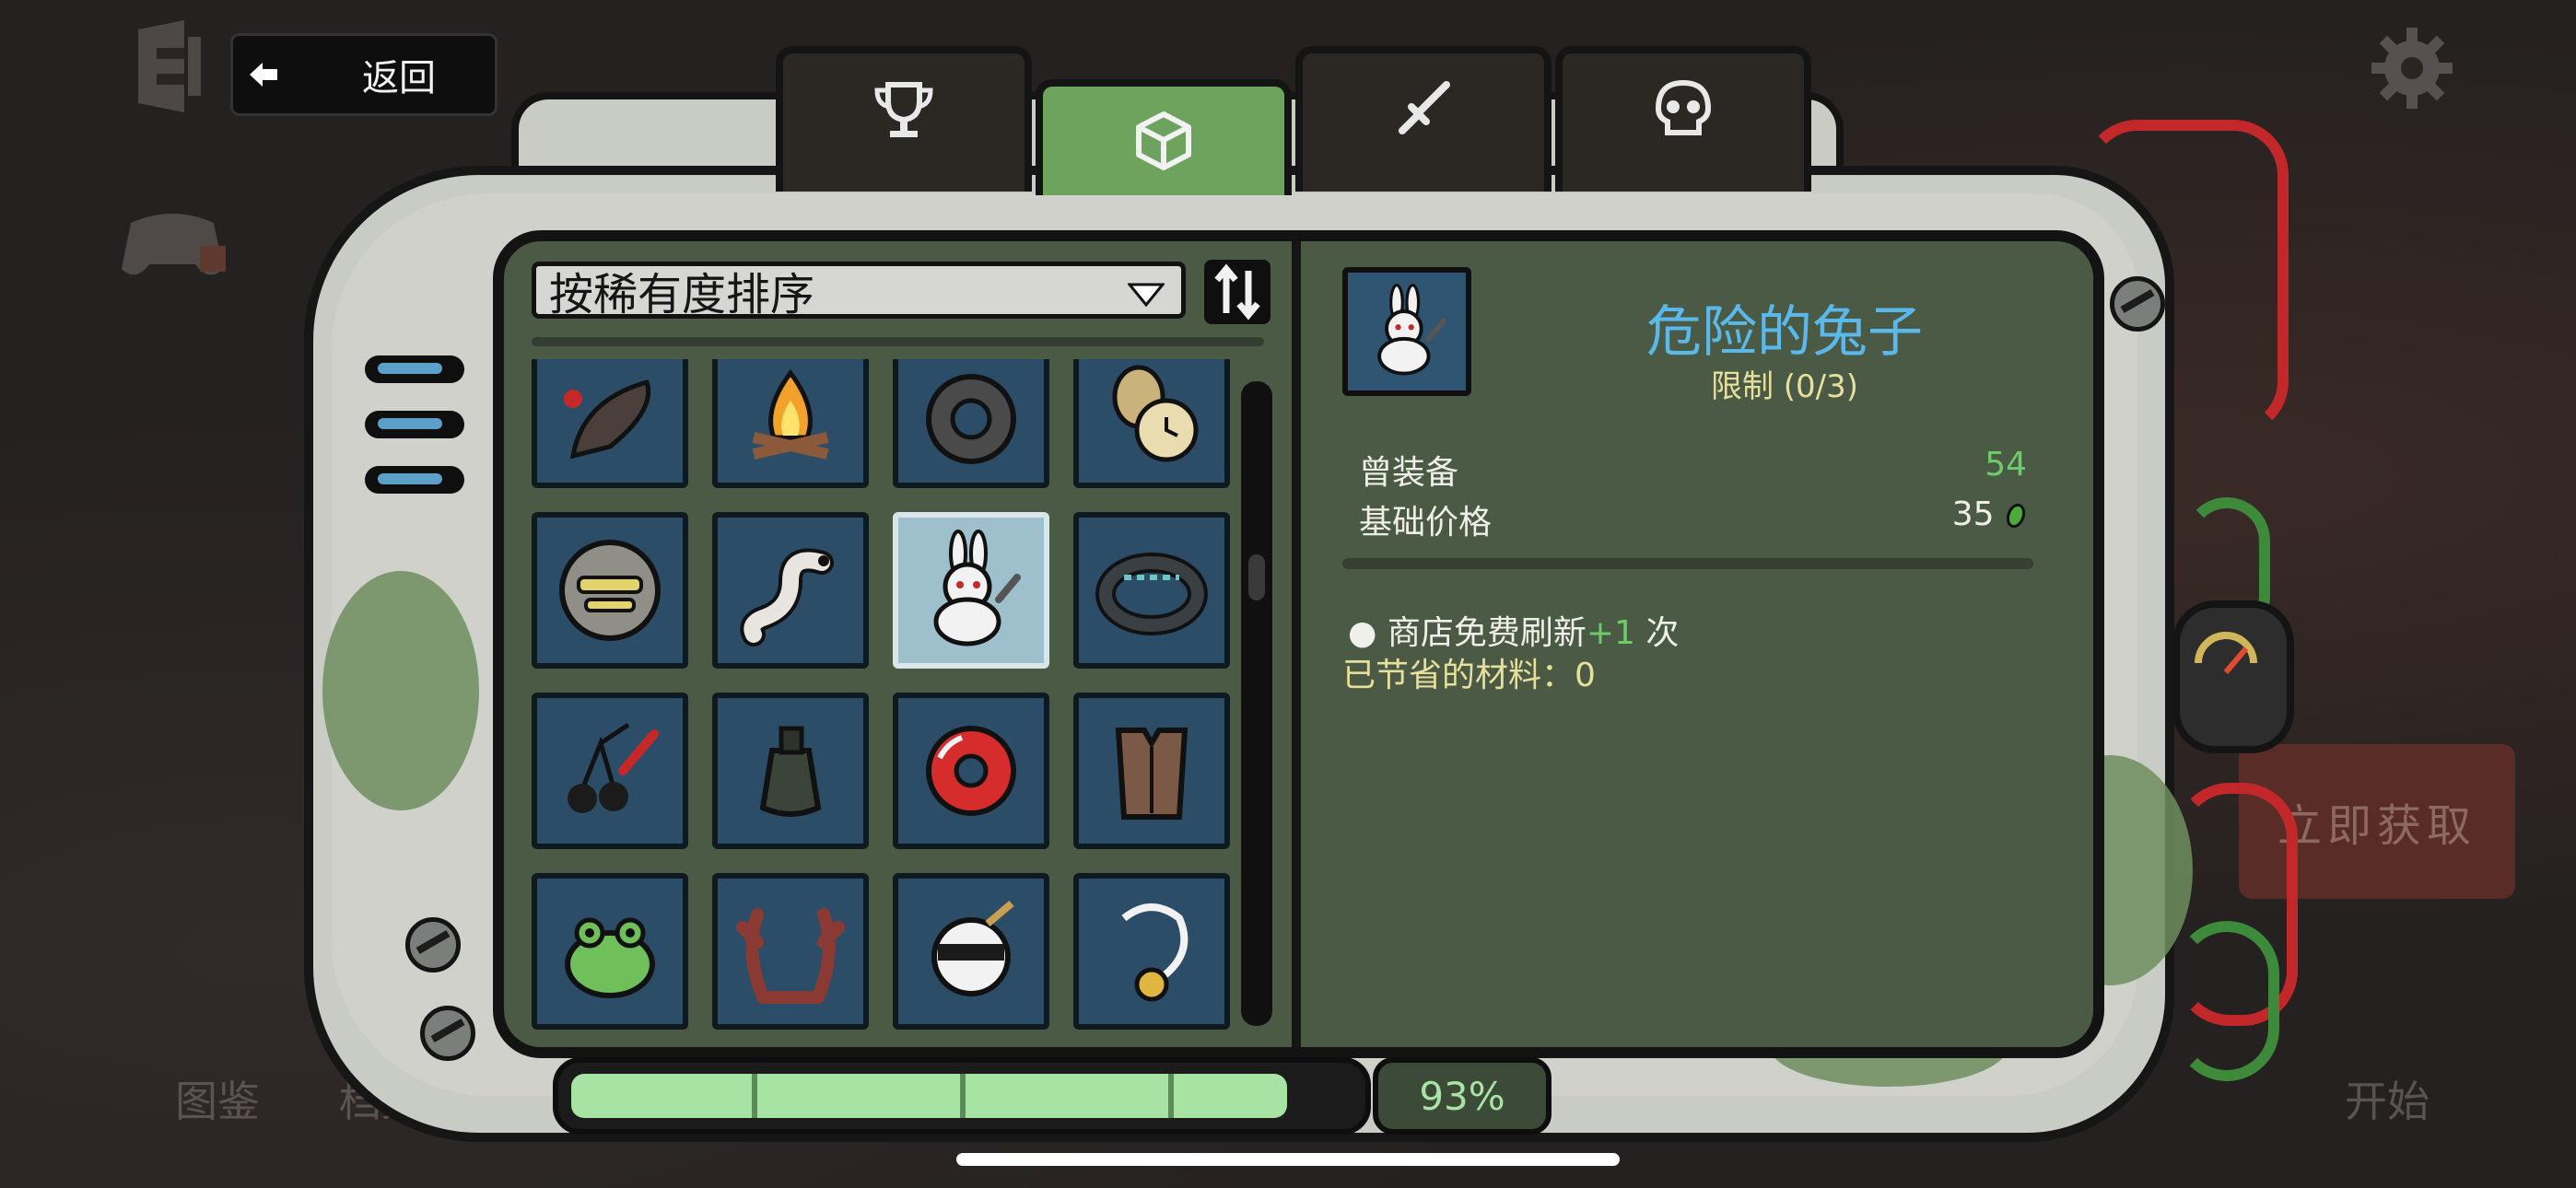 This screenshot has width=2576, height=1188. Describe the element at coordinates (2233, 676) in the screenshot. I see `gauge-dial` at that location.